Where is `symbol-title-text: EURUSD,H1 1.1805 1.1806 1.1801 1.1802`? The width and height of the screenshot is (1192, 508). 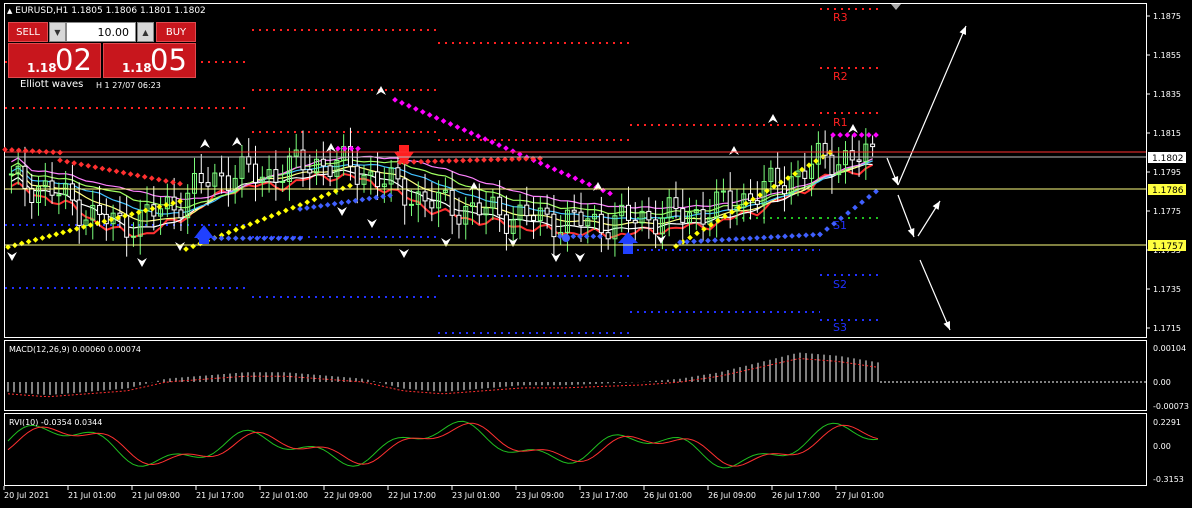
symbol-title-text: EURUSD,H1 1.1805 1.1806 1.1801 1.1802 is located at coordinates (110, 11).